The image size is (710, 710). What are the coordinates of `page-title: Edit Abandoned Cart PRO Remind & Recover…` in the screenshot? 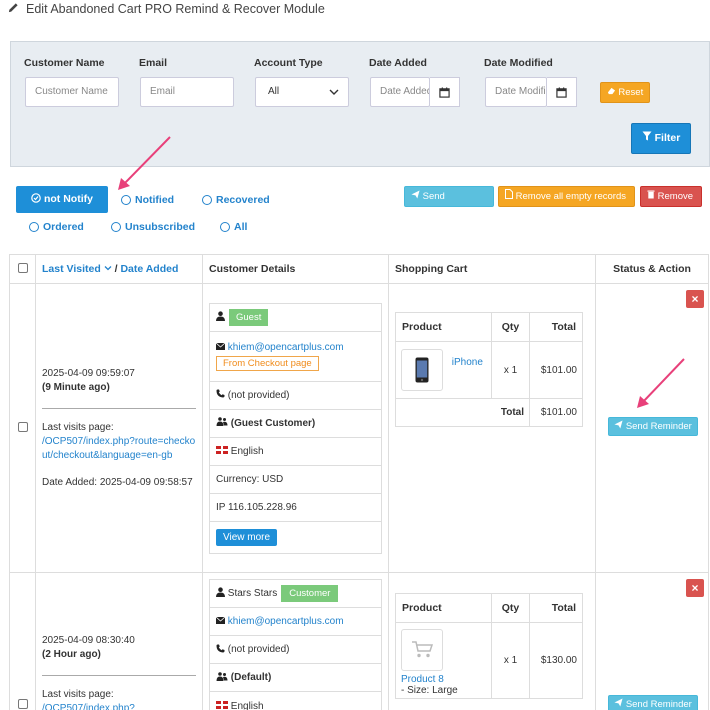 It's located at (175, 9).